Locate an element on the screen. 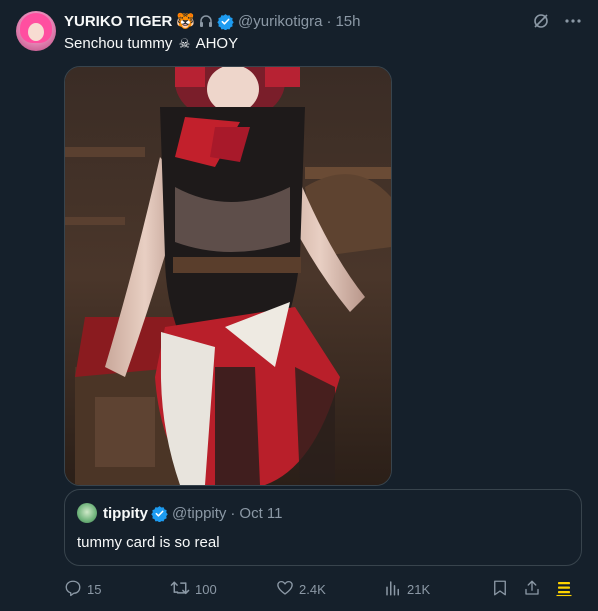 The width and height of the screenshot is (598, 611). quote-header: tippity @tippity · Oct 11 is located at coordinates (180, 513).